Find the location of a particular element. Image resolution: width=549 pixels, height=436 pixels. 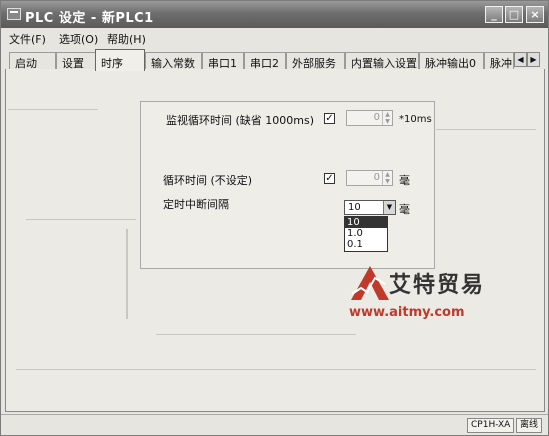

menu-file: 文件(F) is located at coordinates (27, 39).